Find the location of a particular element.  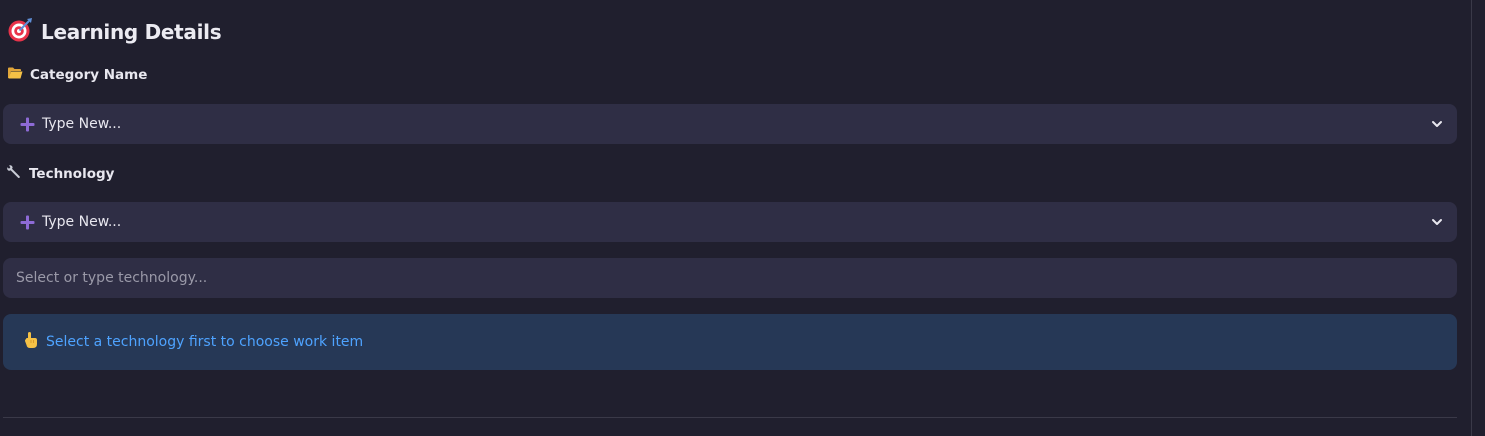

category-label-text: Category Name is located at coordinates (89, 75).